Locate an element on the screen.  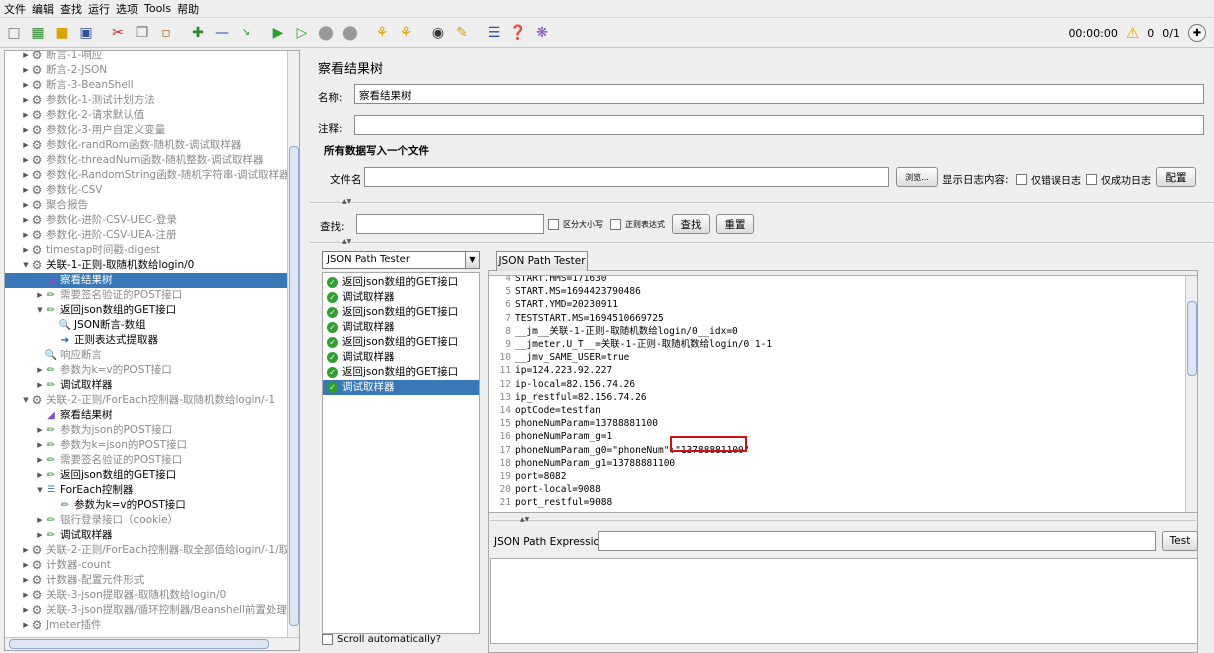
comment-field is located at coordinates (779, 125).